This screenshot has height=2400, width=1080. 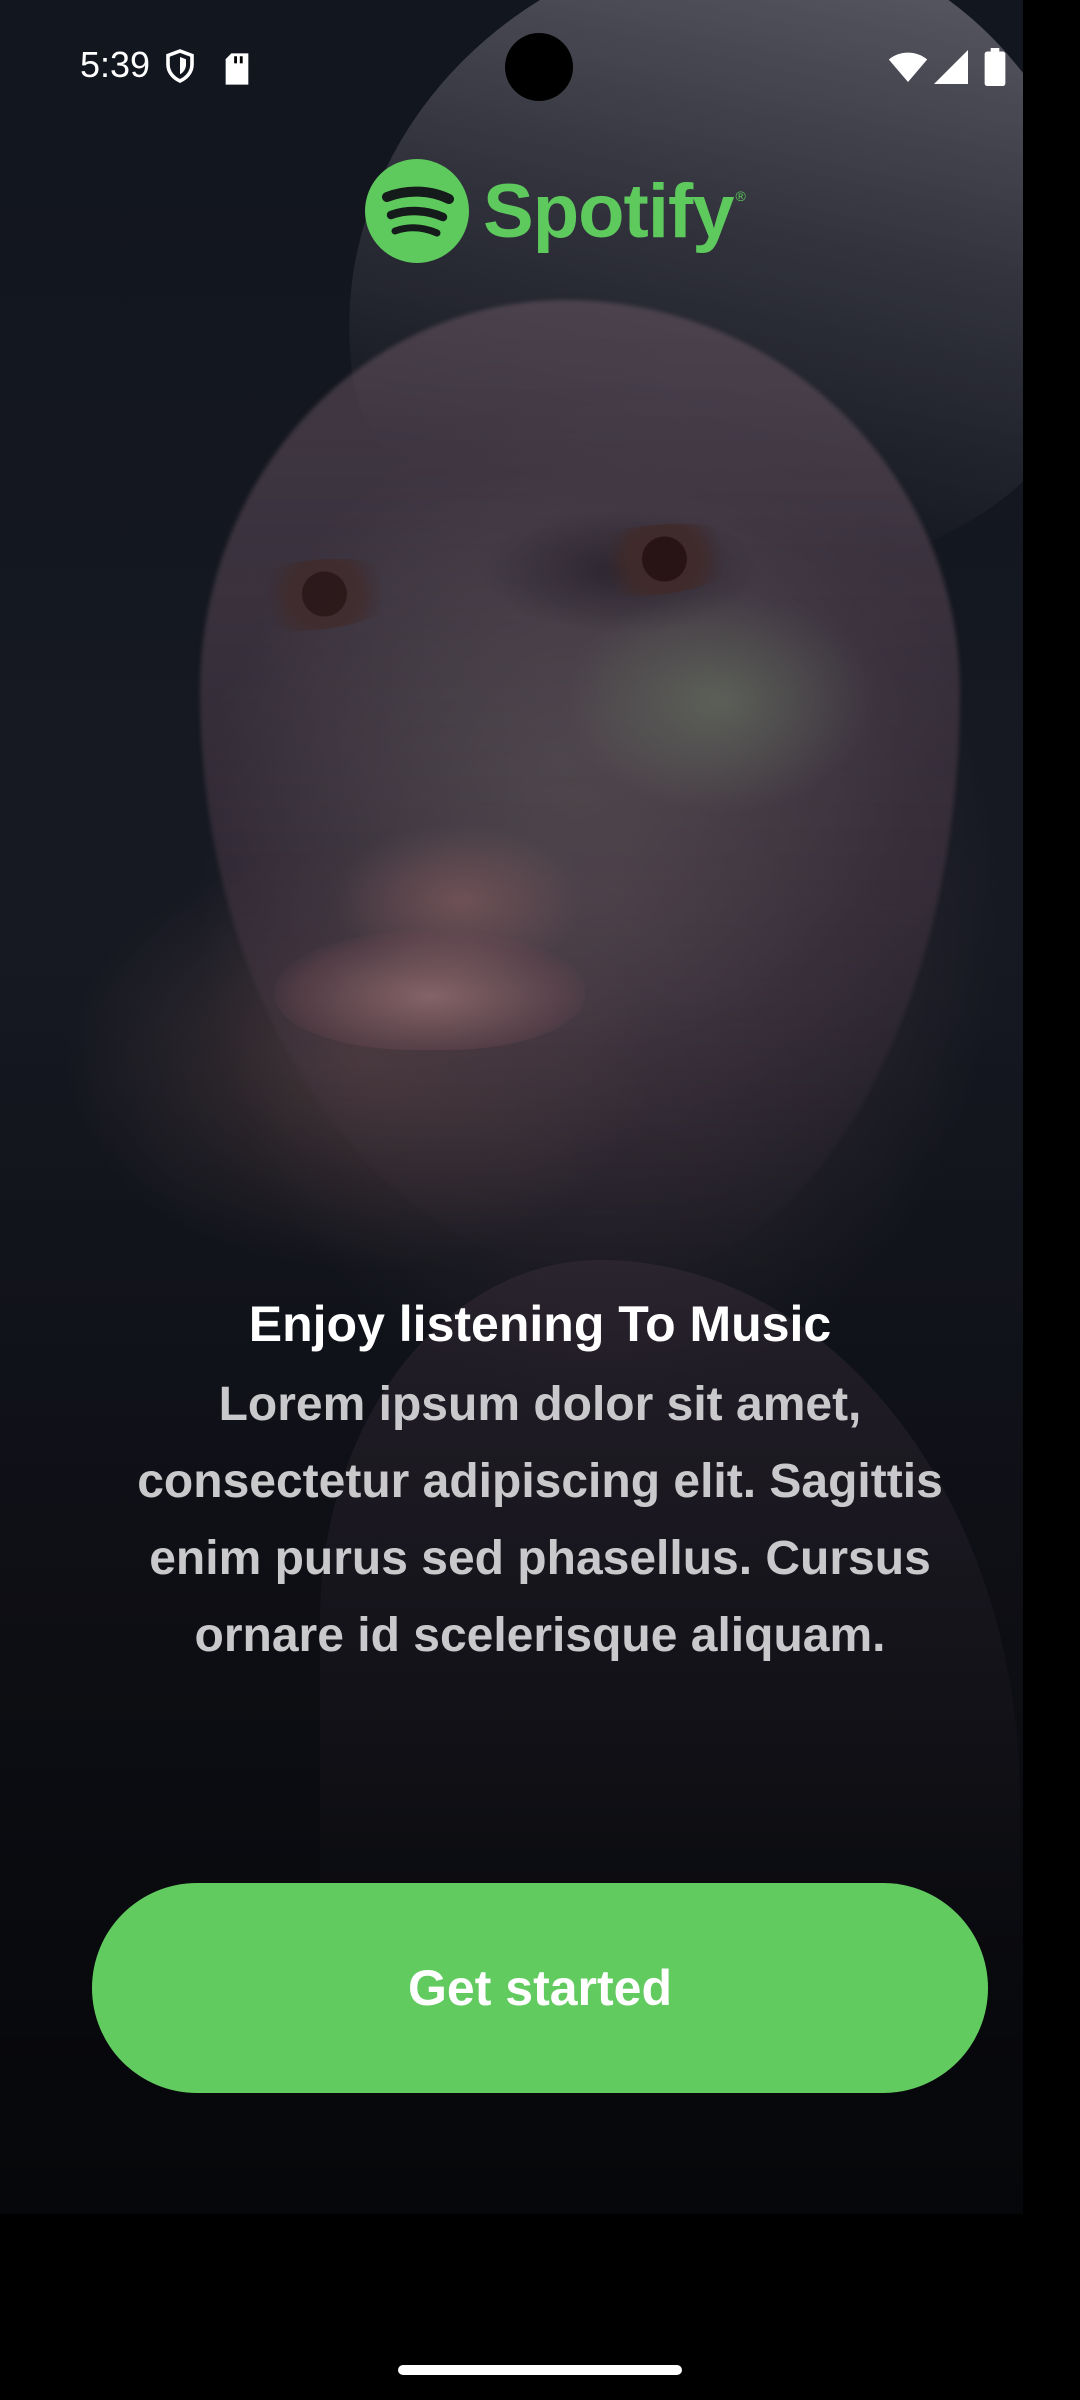 What do you see at coordinates (540, 1988) in the screenshot?
I see `get-started-button: Get started` at bounding box center [540, 1988].